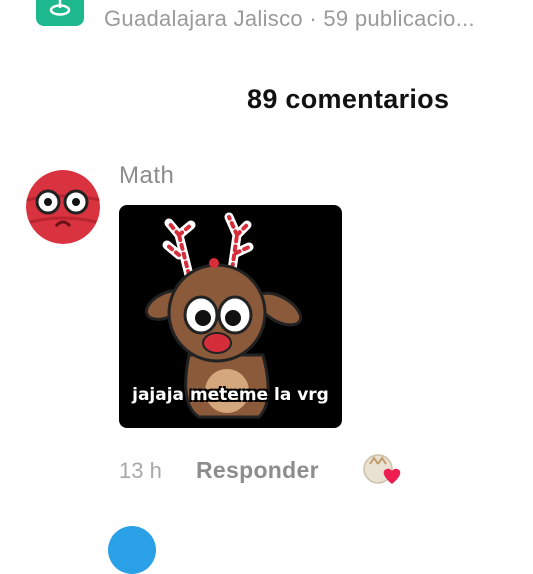 This screenshot has height=574, width=533. Describe the element at coordinates (230, 395) in the screenshot. I see `sticker-caption: jajaja meteme la vrg` at that location.